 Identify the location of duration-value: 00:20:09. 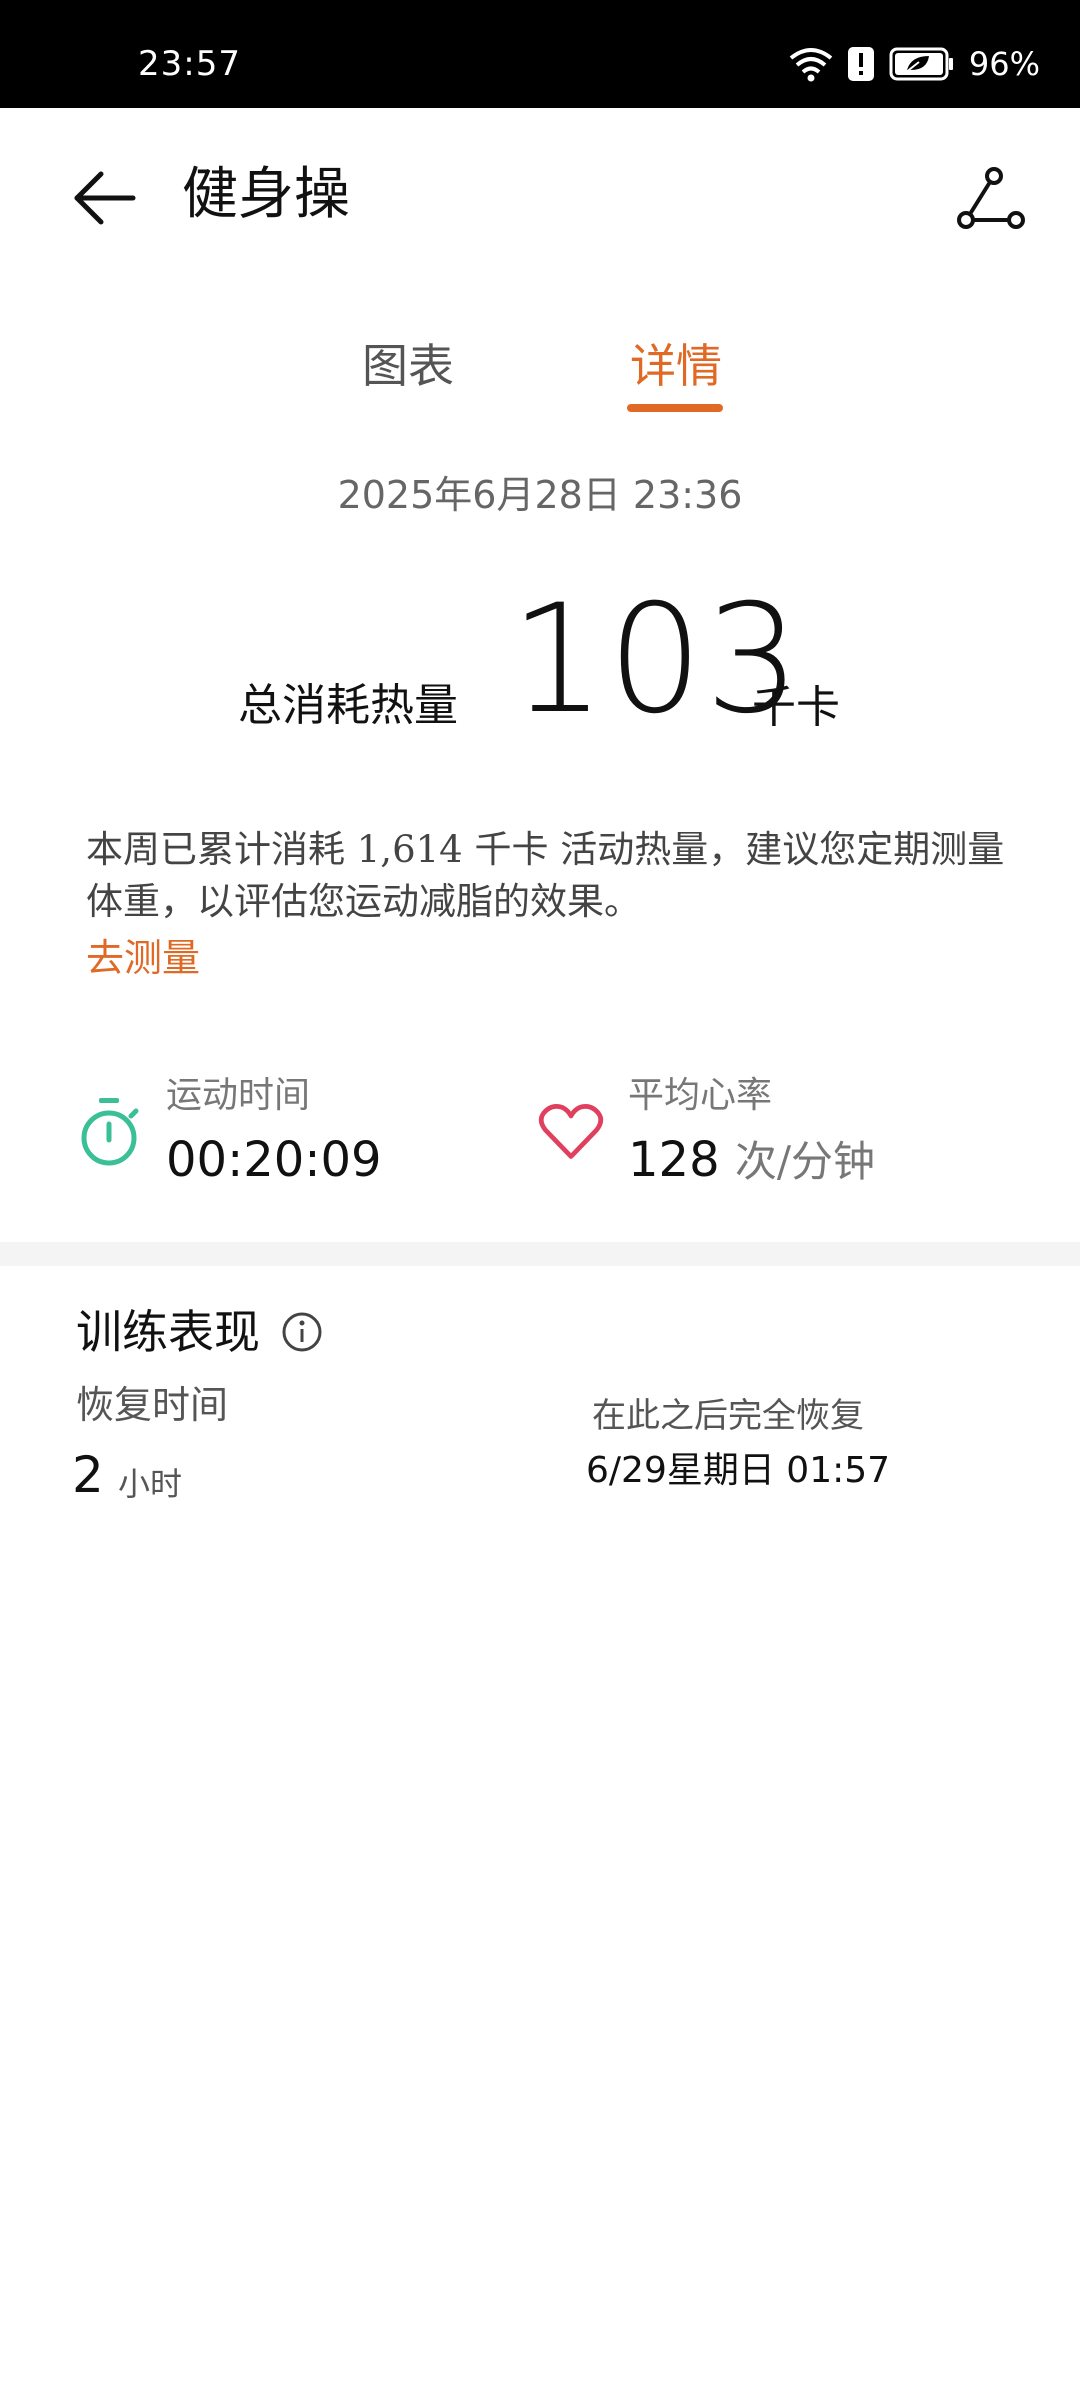
(274, 1160).